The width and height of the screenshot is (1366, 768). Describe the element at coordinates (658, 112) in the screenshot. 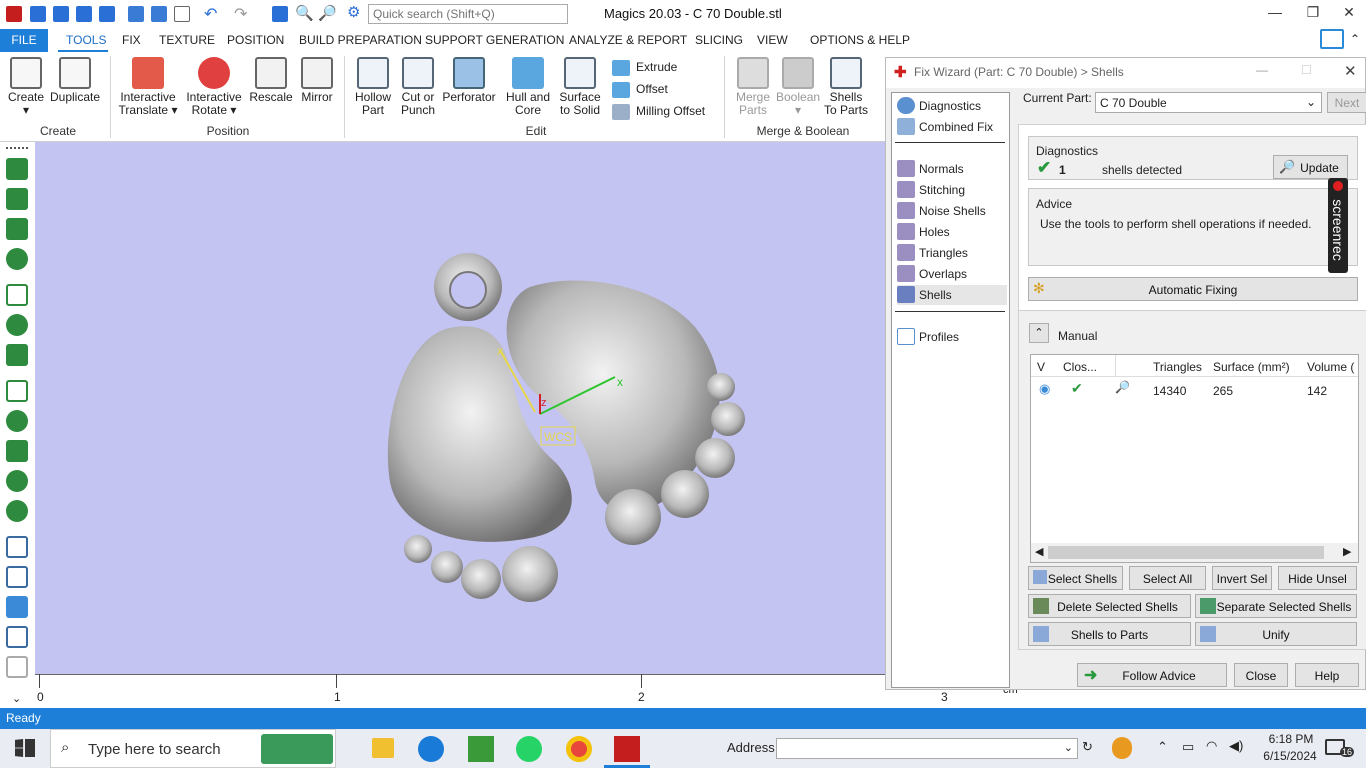

I see `milling-offset-button: Milling Offset` at that location.